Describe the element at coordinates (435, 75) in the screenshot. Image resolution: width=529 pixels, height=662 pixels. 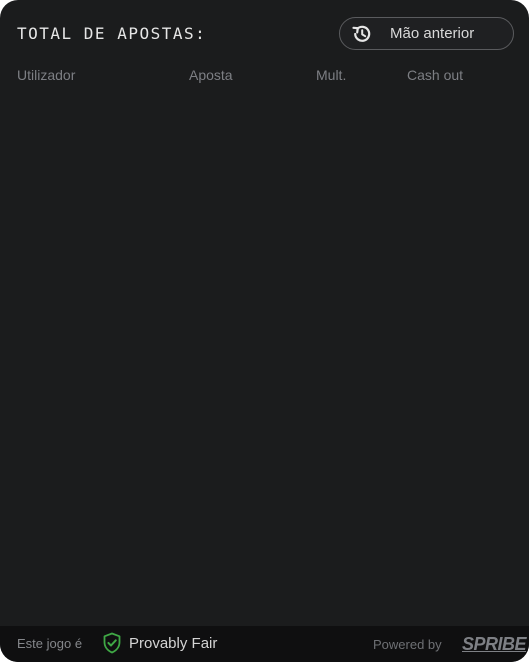
I see `column-header-cash-out: Cash out` at that location.